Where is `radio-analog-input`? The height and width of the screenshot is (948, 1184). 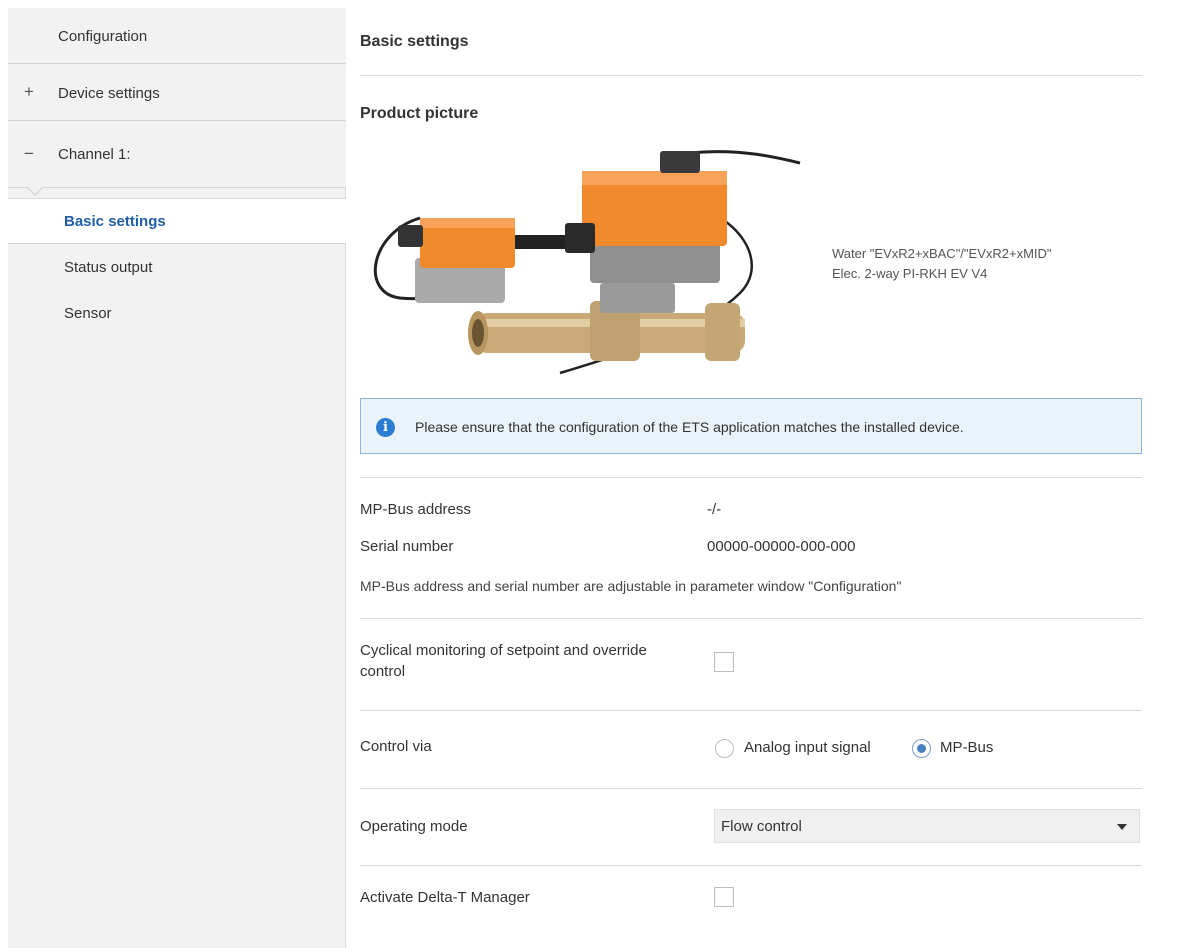
radio-analog-input is located at coordinates (724, 748).